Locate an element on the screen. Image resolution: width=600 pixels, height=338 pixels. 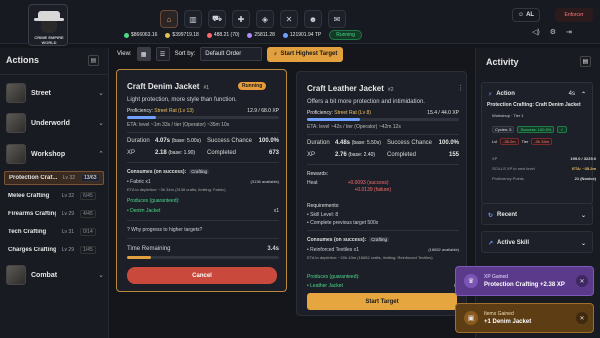
sidebar-item-charges-crafting: Charges Crafting Lv 29 1/45 is located at coordinates (54, 250).